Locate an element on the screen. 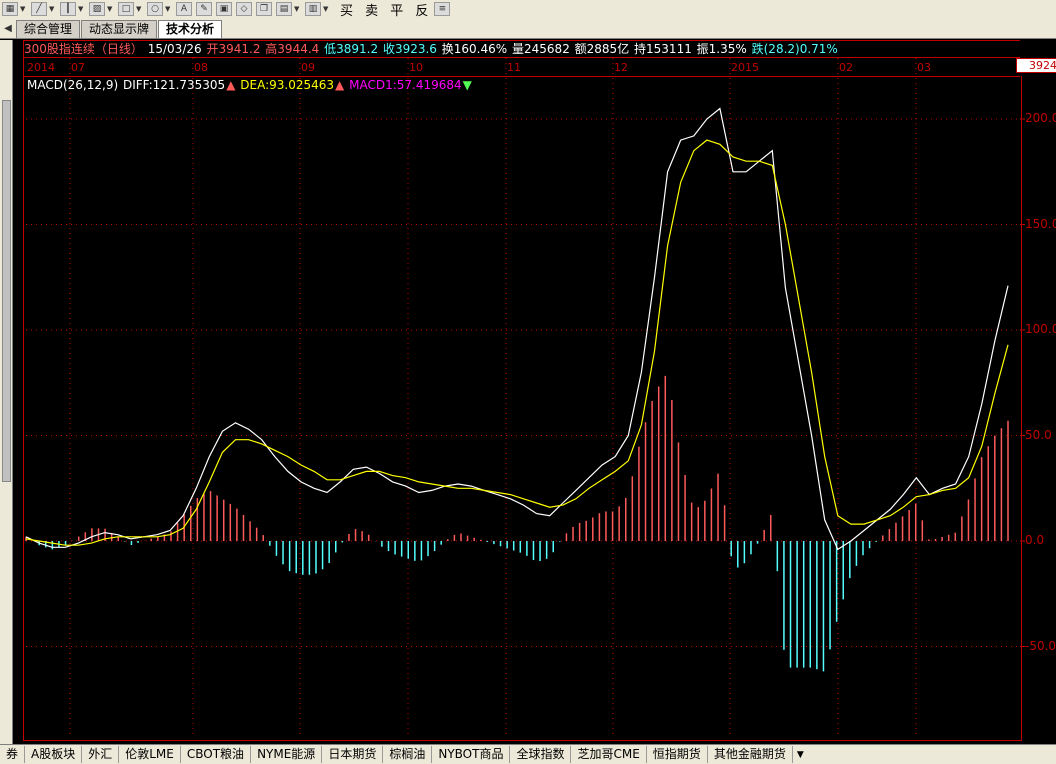 This screenshot has height=764, width=1056. macd1-value: MACD1:57.419684 is located at coordinates (405, 85).